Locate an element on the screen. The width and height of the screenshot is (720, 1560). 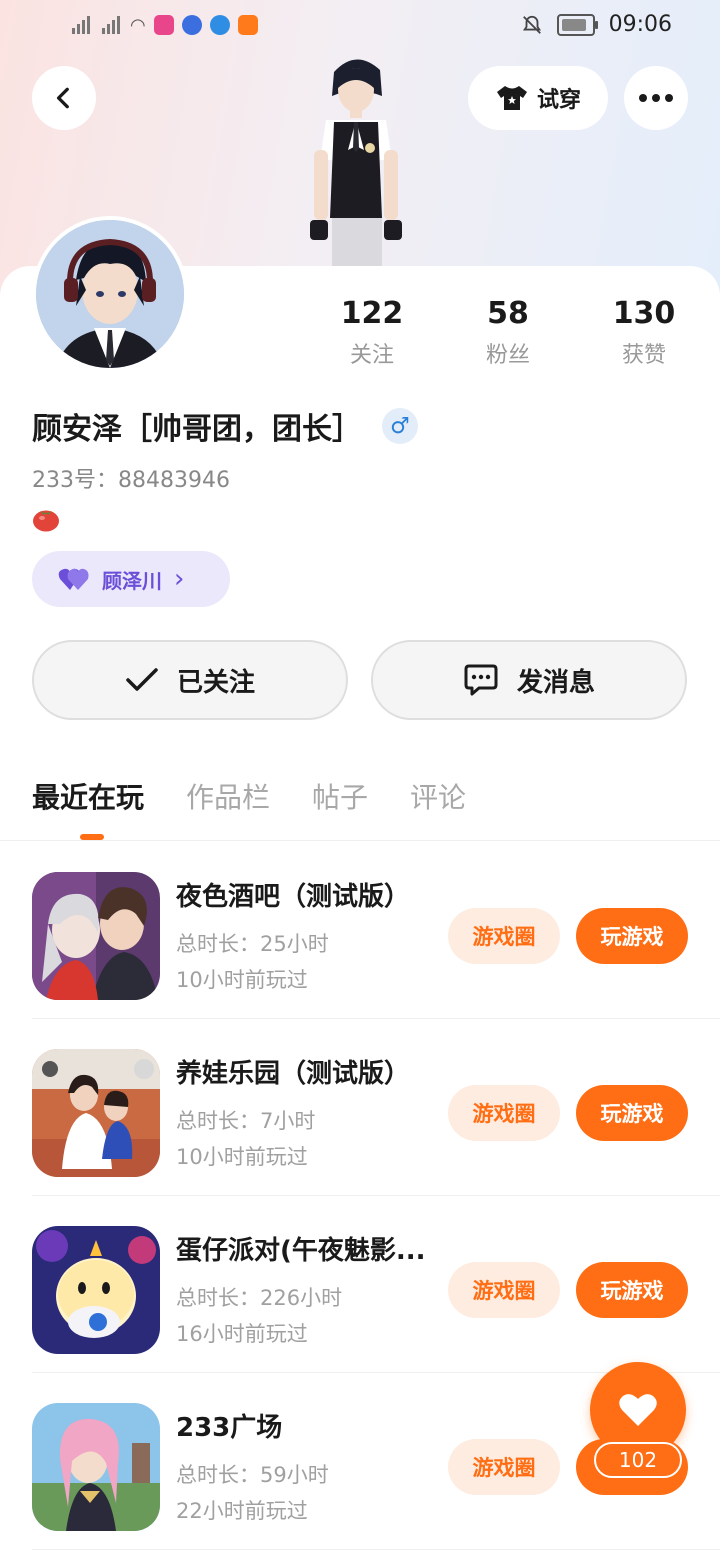
more-dots-icon is located at coordinates (656, 98).